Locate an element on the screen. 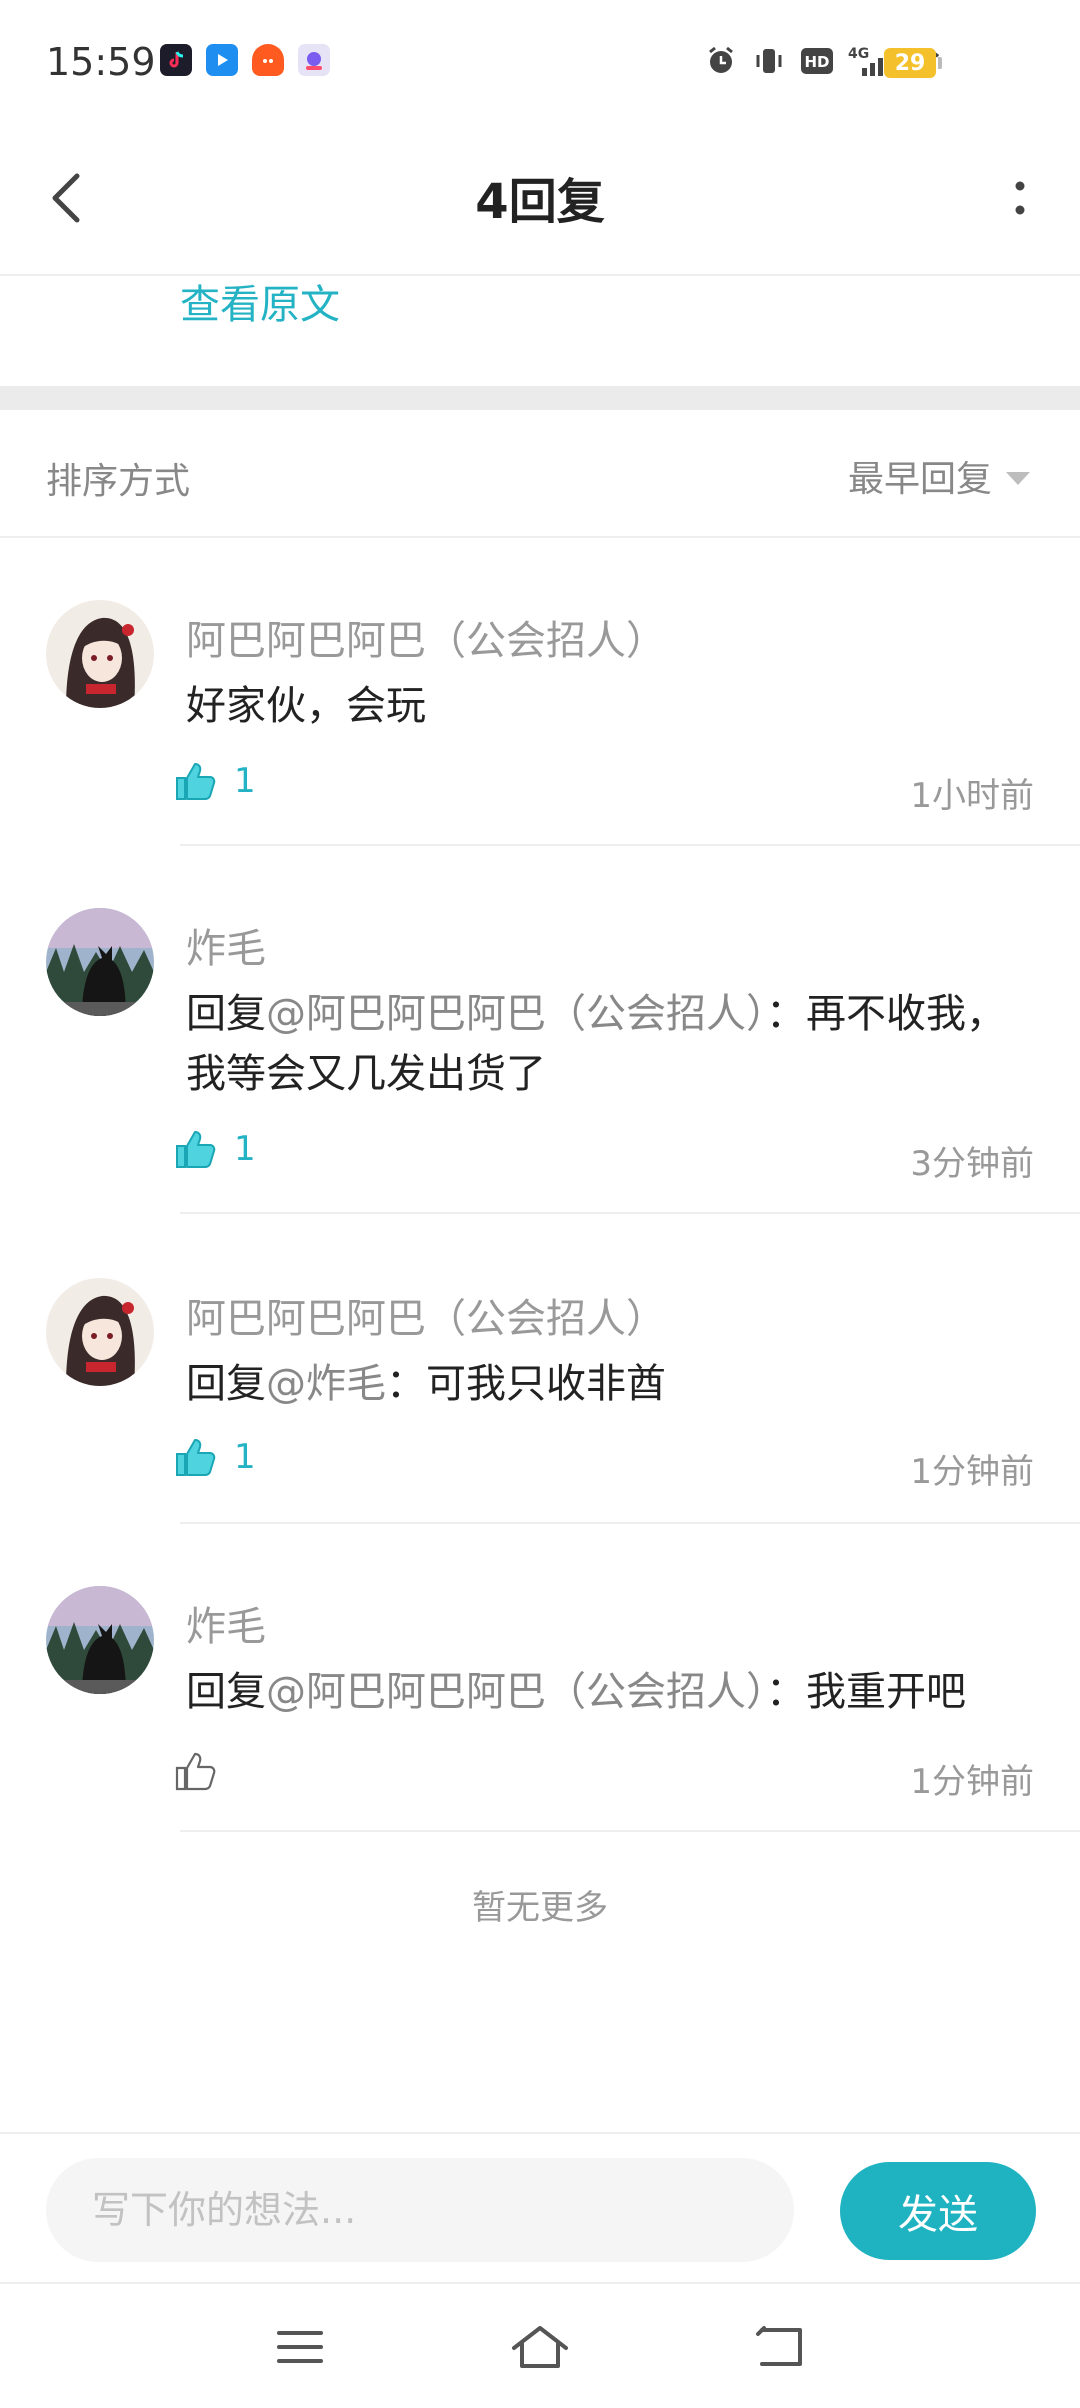  vibrate-icon is located at coordinates (769, 61).